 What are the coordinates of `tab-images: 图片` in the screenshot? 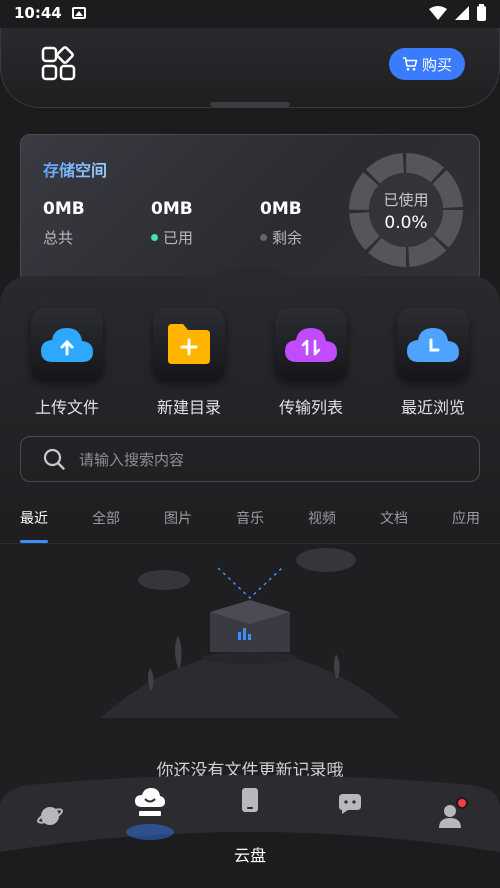 It's located at (178, 521).